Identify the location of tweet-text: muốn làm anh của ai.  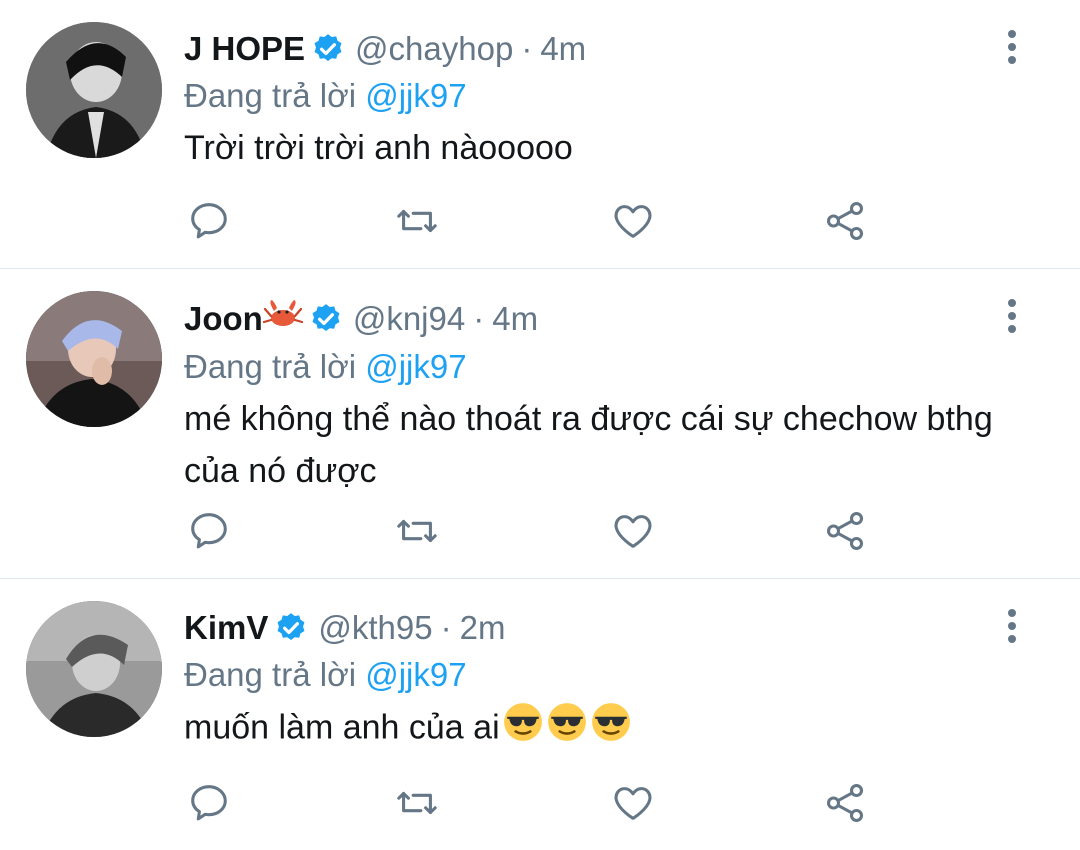
(592, 729).